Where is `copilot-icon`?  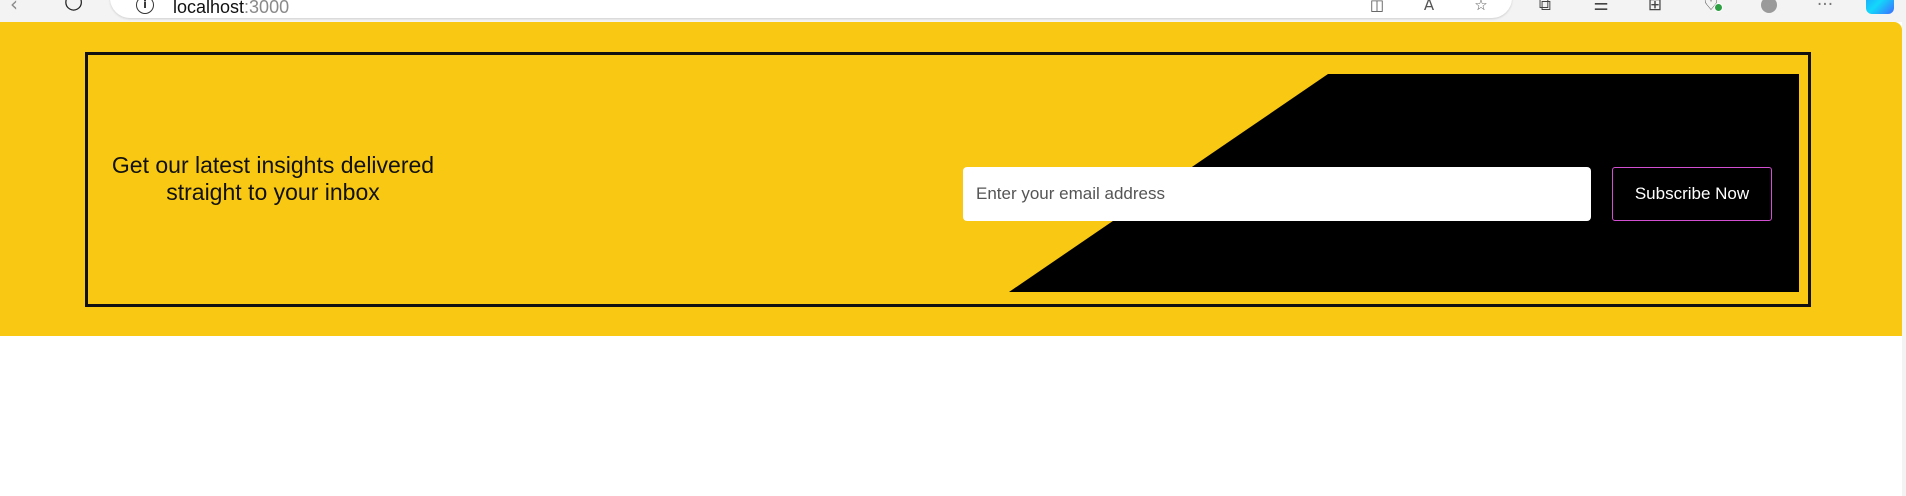 copilot-icon is located at coordinates (1880, 7).